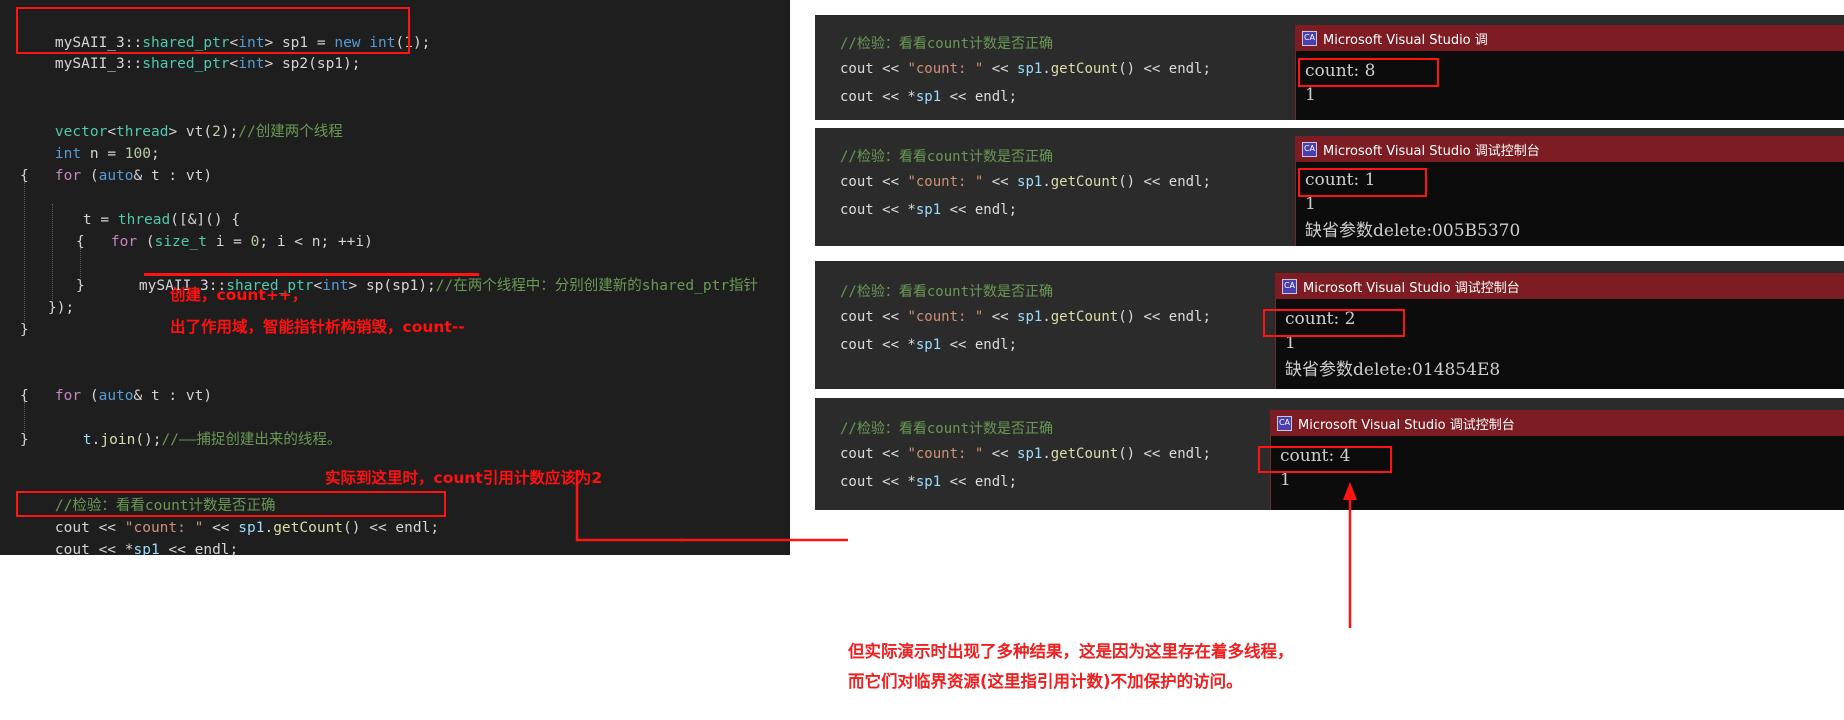  I want to click on panel-3-code-cout-deref: cout << *sp1 << endl;, so click(929, 345).